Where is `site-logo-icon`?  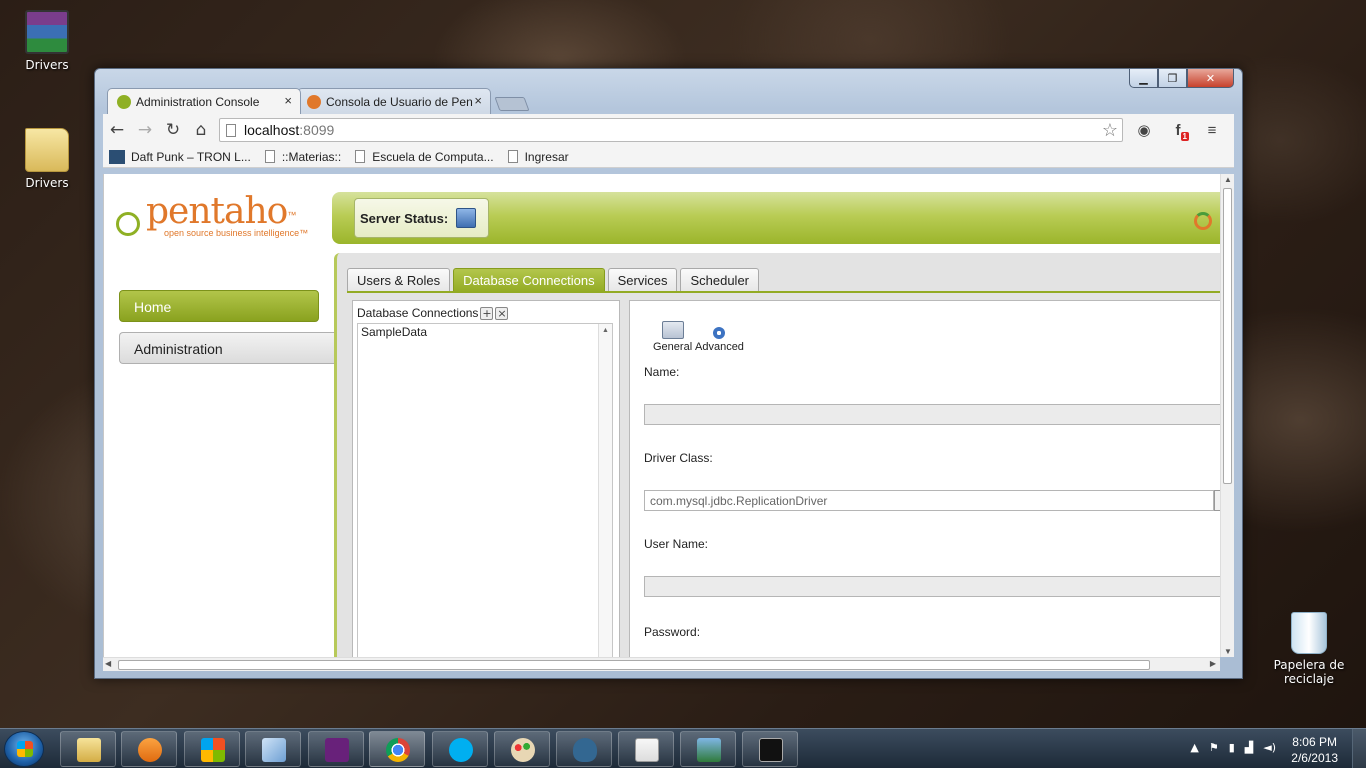
site-logo-icon is located at coordinates (117, 156).